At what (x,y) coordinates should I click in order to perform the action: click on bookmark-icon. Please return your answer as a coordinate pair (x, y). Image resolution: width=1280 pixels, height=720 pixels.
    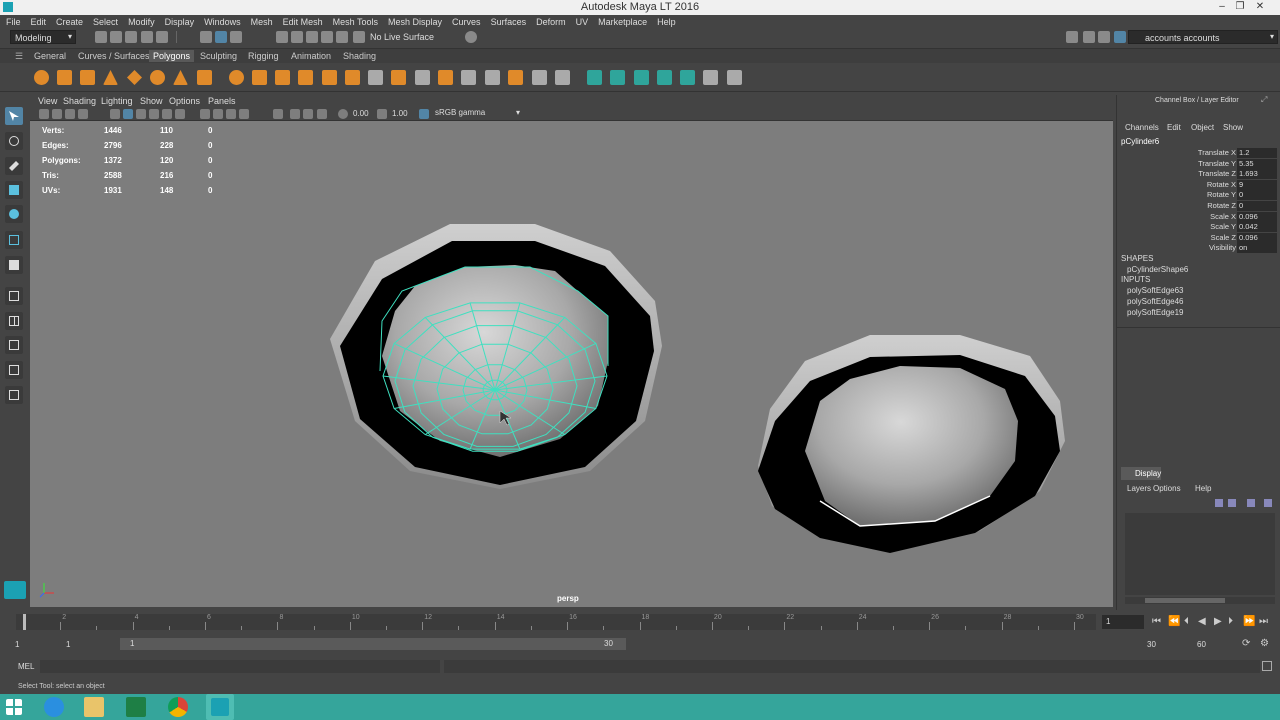
    Looking at the image, I should click on (70, 114).